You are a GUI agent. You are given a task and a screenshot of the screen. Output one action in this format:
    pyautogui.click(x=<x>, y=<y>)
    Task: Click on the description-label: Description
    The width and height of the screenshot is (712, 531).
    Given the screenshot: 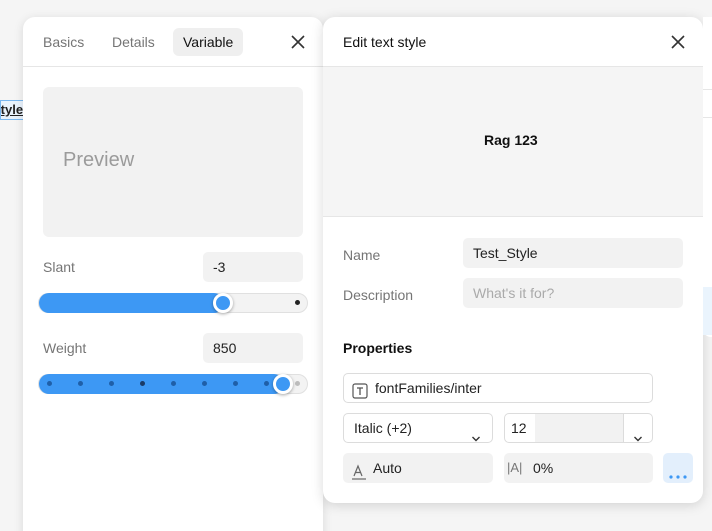 What is the action you would take?
    pyautogui.click(x=378, y=295)
    